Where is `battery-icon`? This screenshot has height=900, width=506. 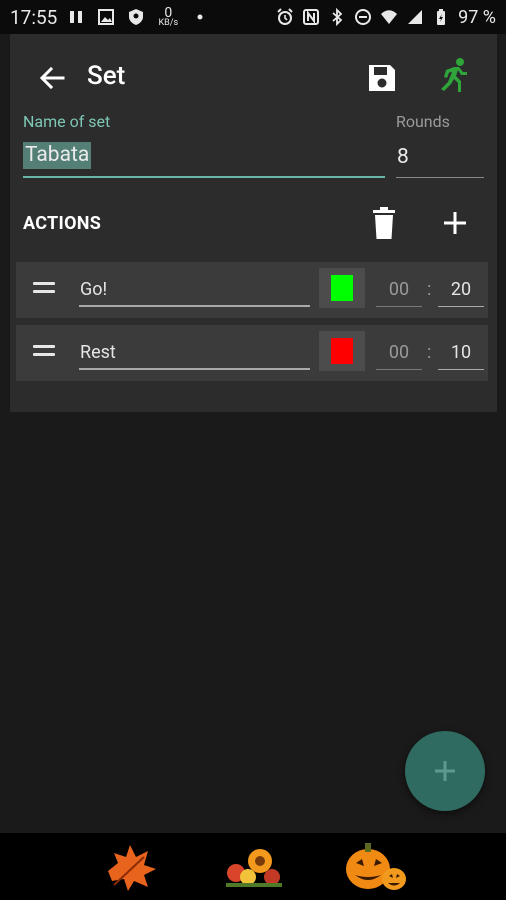
battery-icon is located at coordinates (441, 17).